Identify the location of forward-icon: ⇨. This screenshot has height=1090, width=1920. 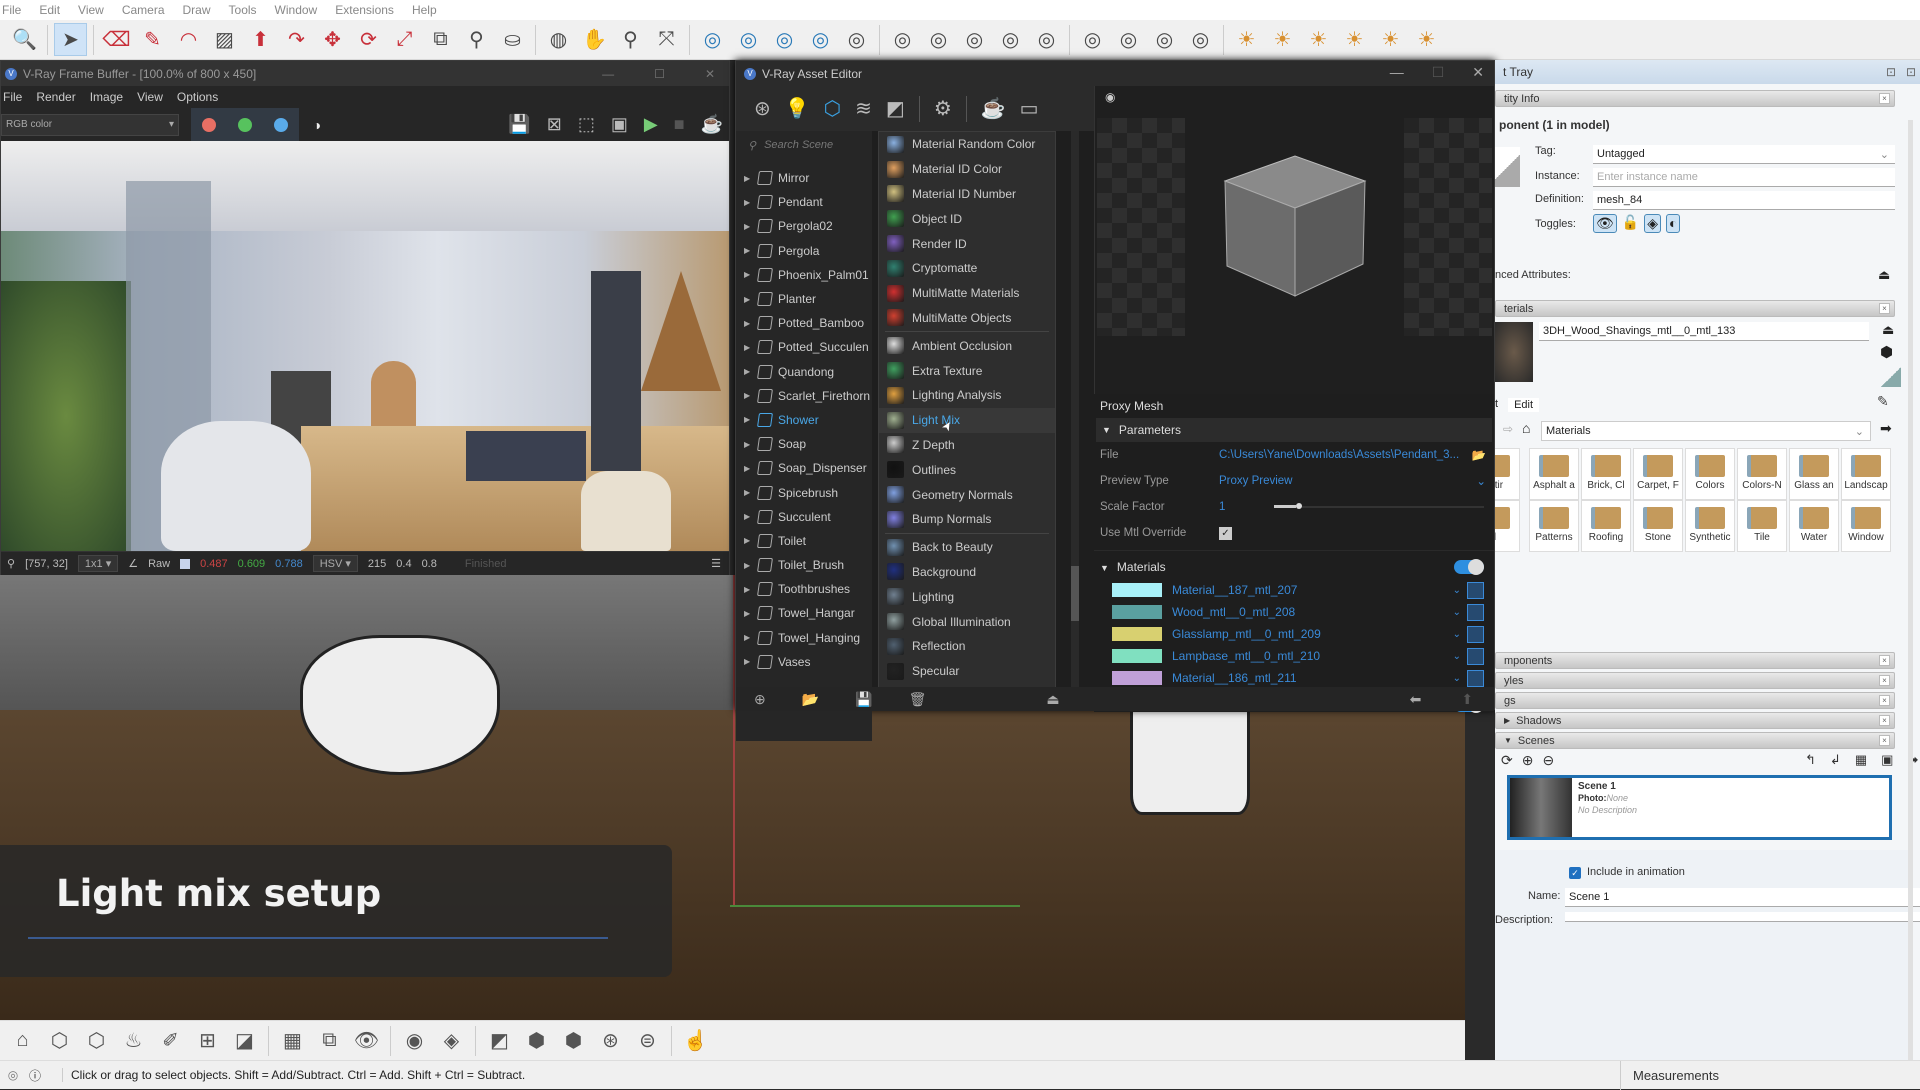
(1508, 429).